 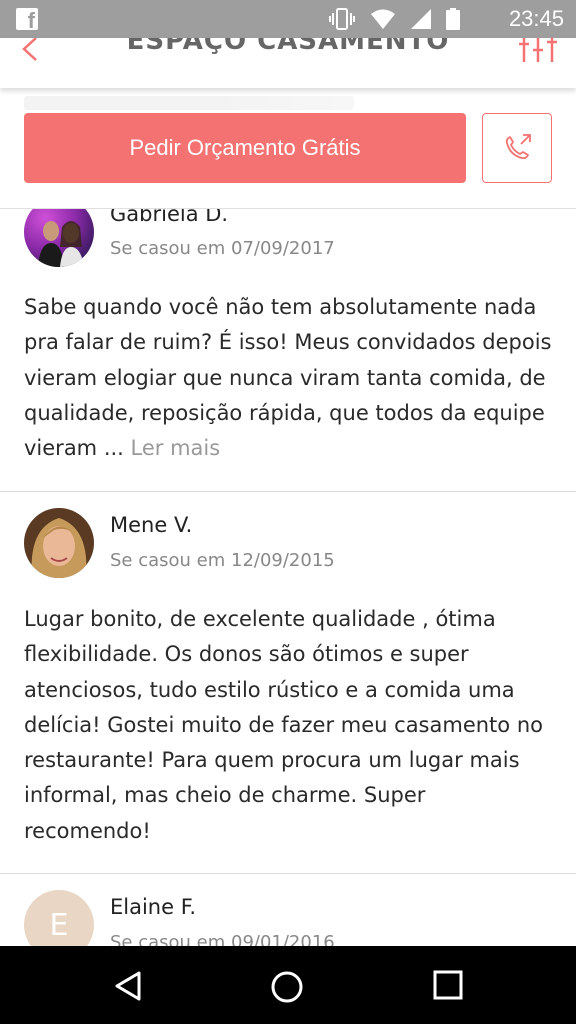 I want to click on filter-sliders-icon, so click(x=538, y=50).